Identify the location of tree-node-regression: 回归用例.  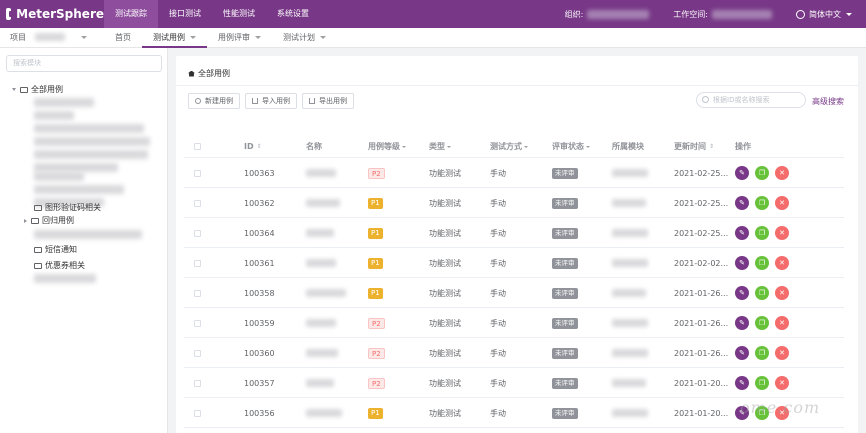
(49, 220).